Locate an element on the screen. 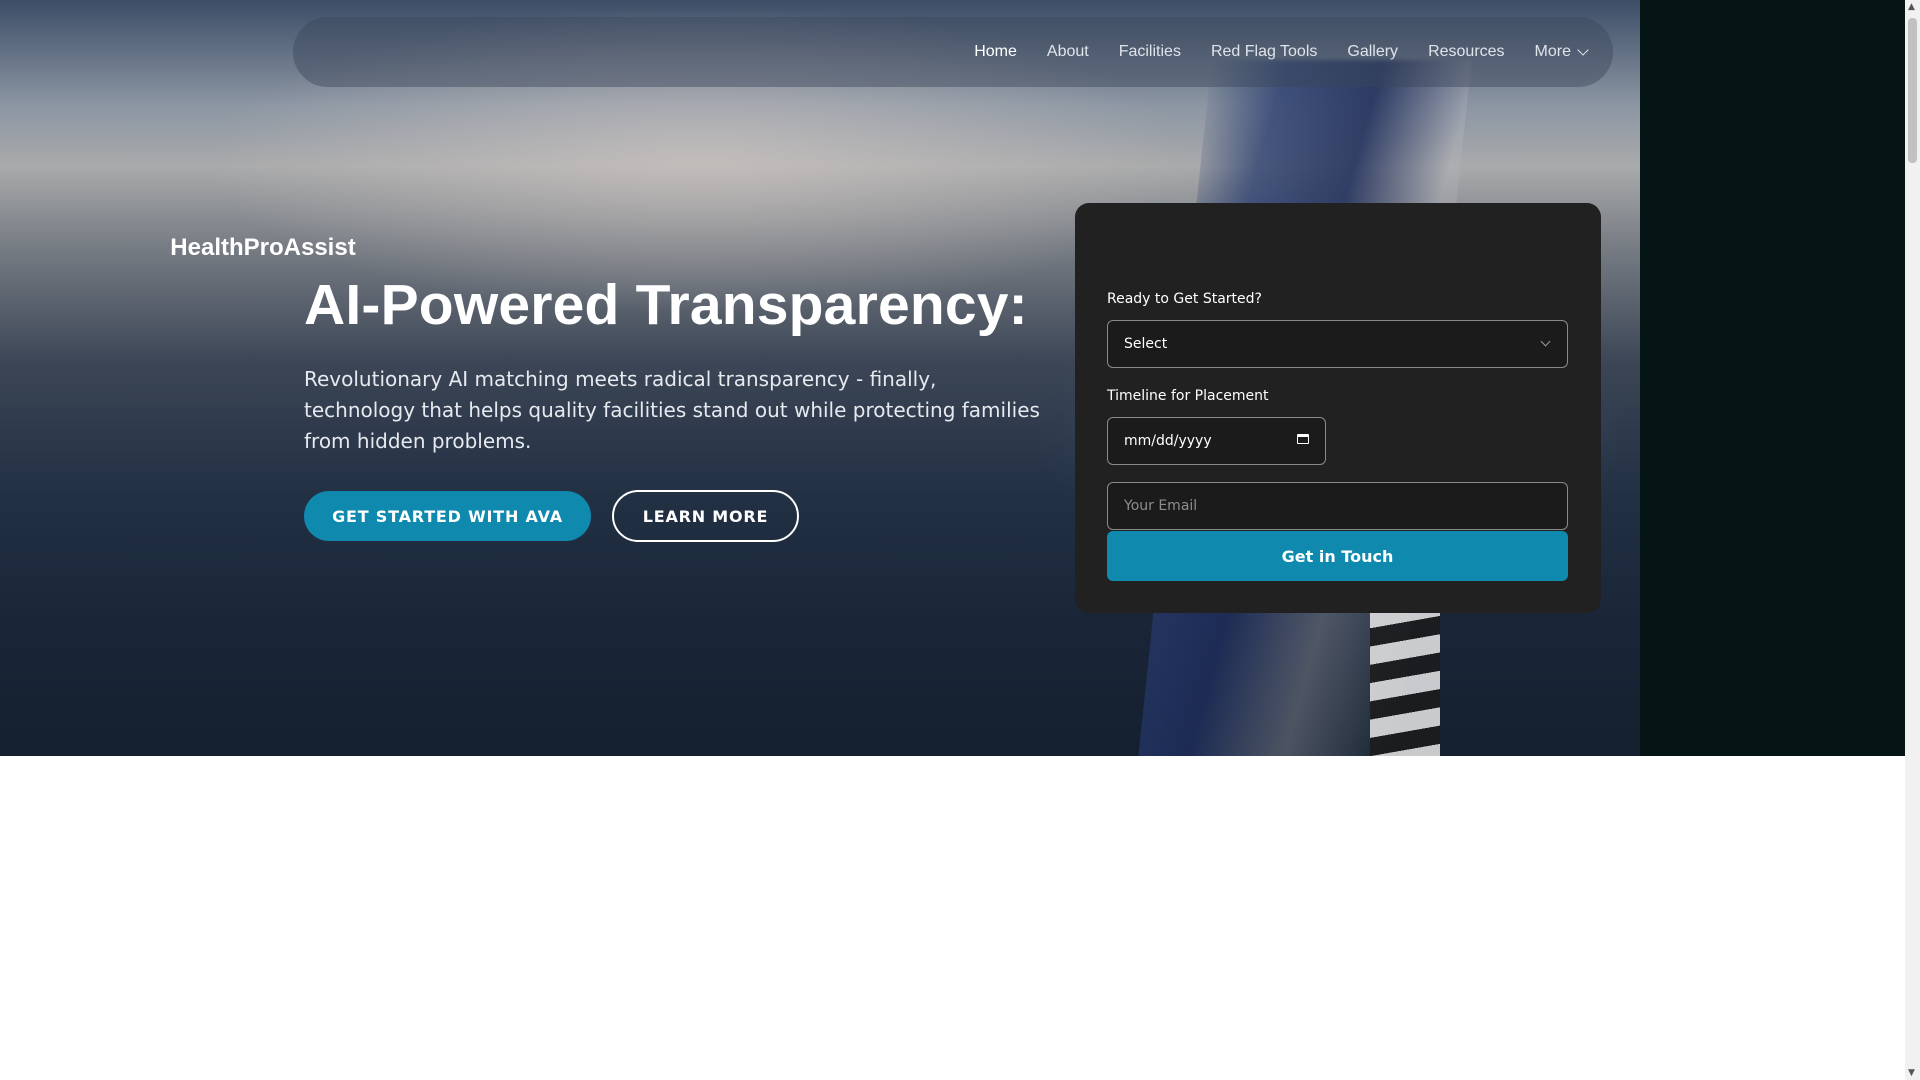 The height and width of the screenshot is (1080, 1920). nav-more: More is located at coordinates (1561, 52).